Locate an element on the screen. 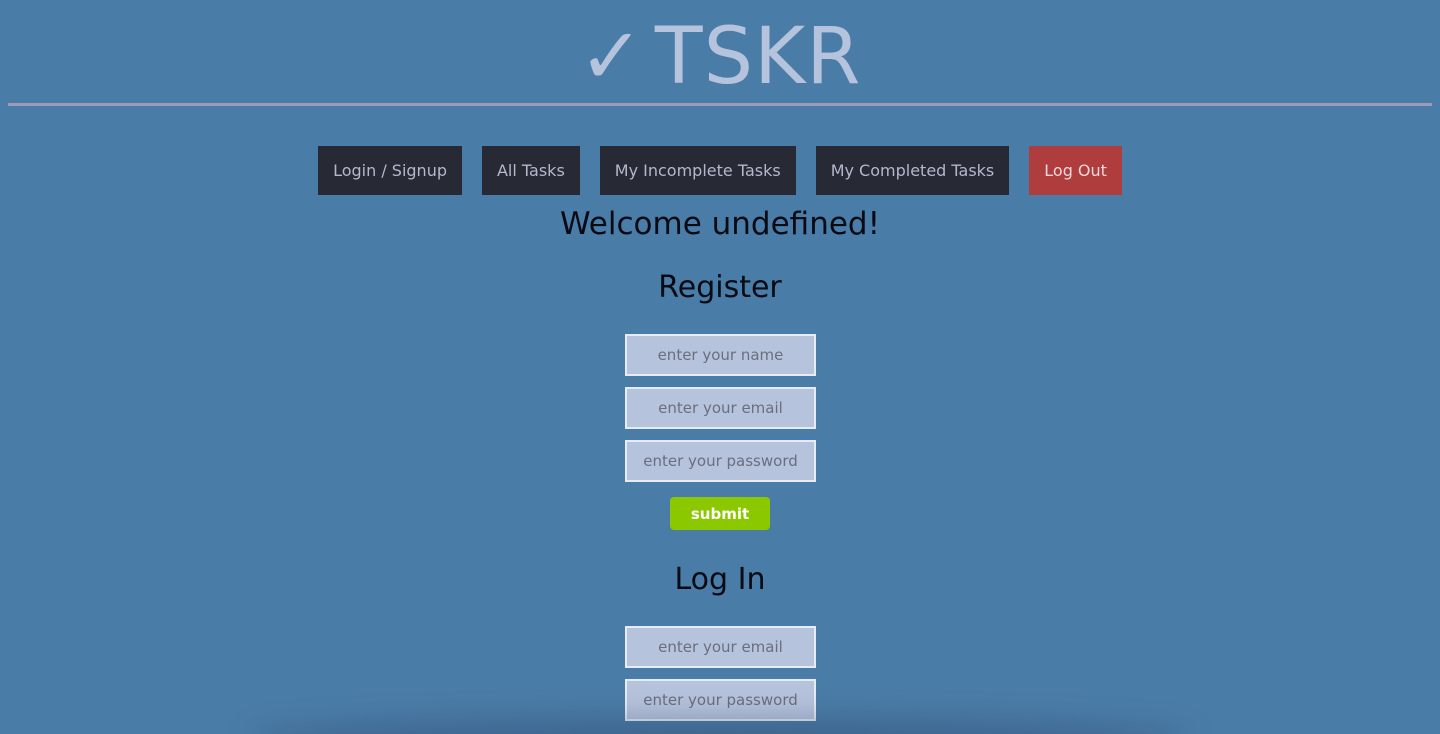 The width and height of the screenshot is (1440, 734). login-password-input is located at coordinates (720, 700).